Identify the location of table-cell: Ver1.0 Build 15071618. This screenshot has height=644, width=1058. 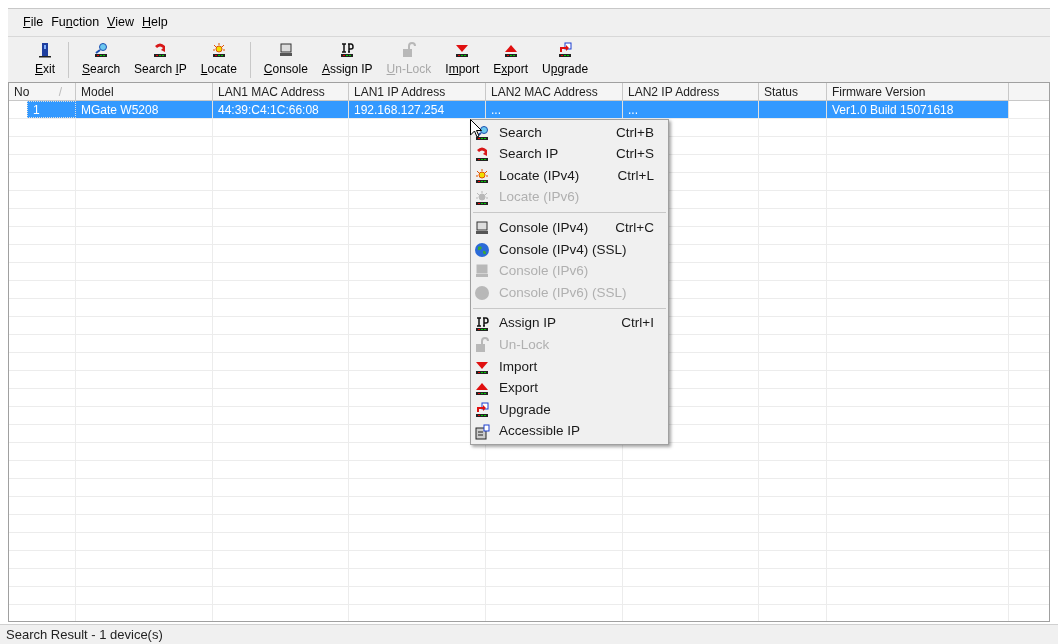
(918, 109).